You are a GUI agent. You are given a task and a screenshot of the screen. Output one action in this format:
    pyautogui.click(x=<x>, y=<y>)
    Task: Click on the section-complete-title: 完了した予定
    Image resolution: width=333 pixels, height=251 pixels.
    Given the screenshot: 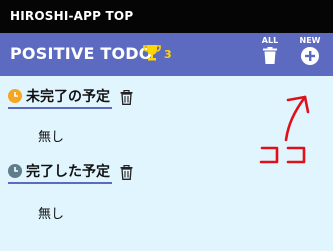 What is the action you would take?
    pyautogui.click(x=60, y=172)
    